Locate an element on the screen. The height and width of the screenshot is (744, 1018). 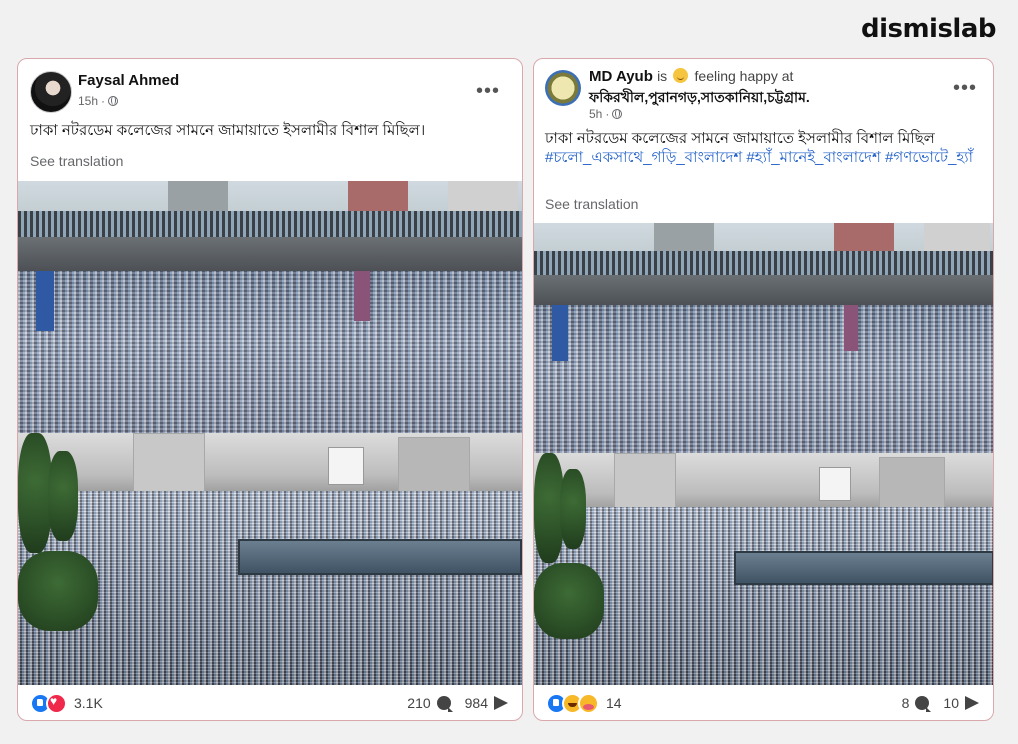
post-meta: 15h · is located at coordinates (98, 101).